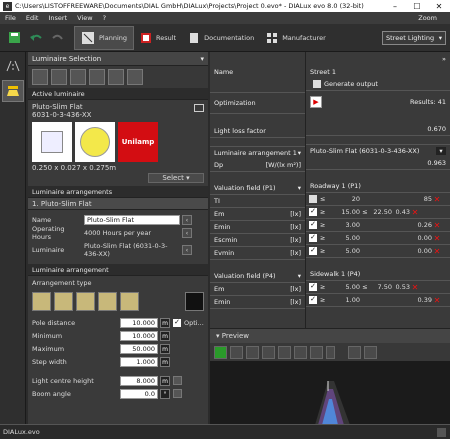  Describe the element at coordinates (57, 107) in the screenshot. I see `luminaire-name: Pluto-Slim Flat` at that location.